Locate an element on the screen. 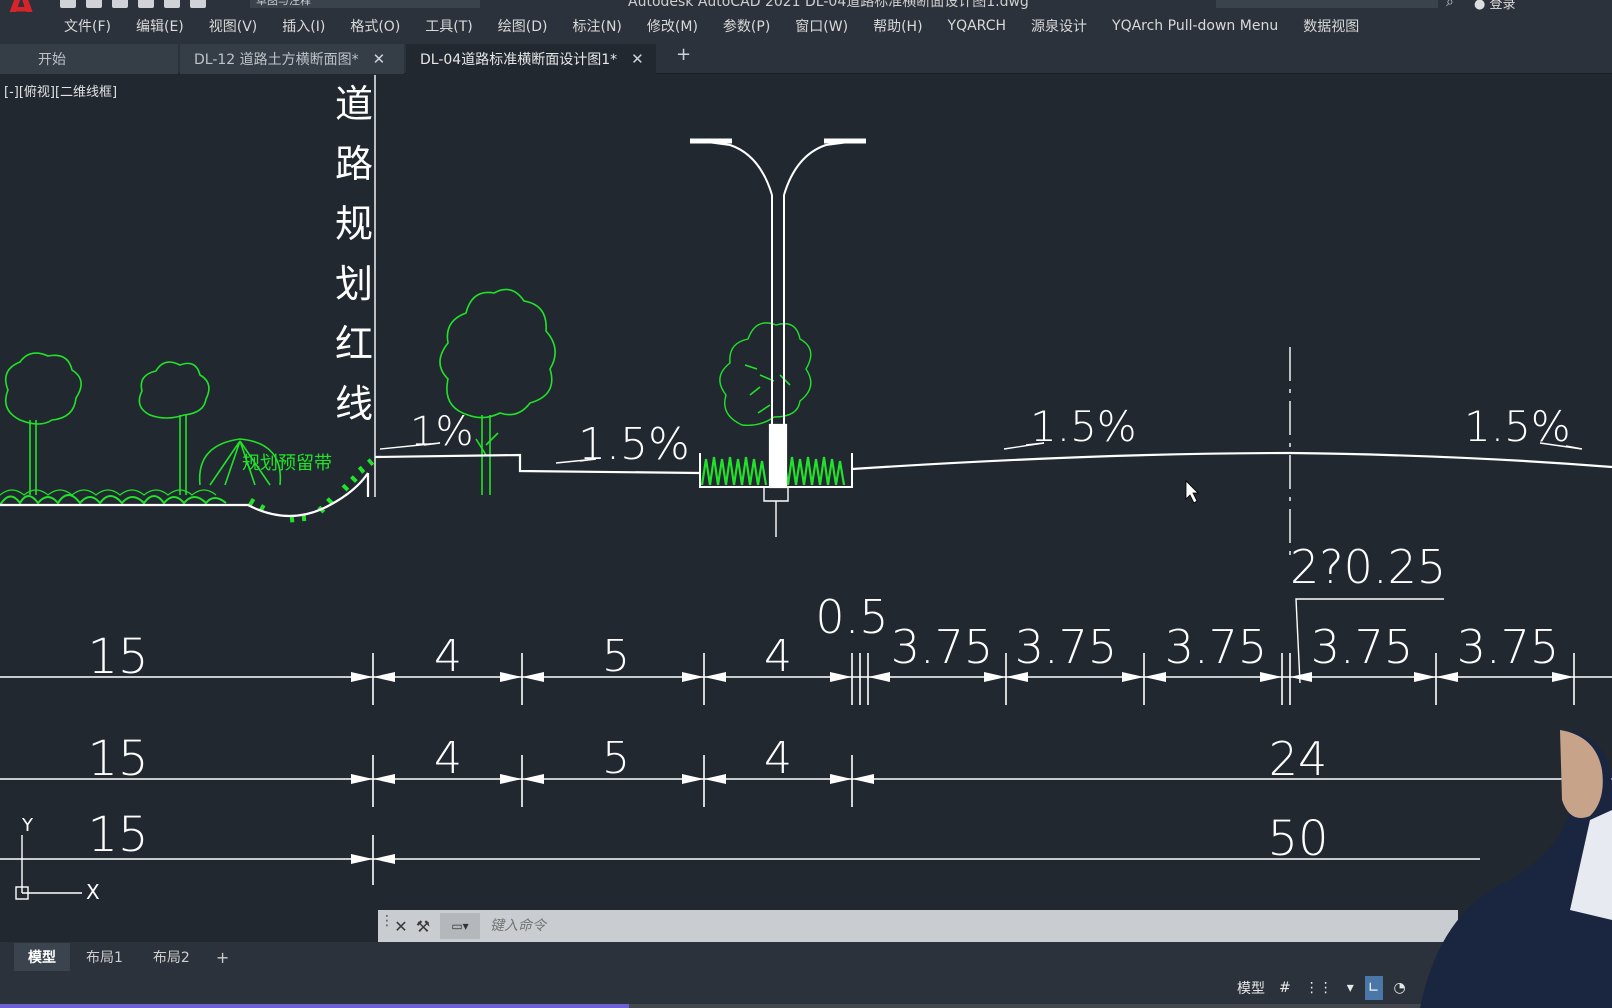 The image size is (1612, 1008). video-progress-fill is located at coordinates (314, 1006).